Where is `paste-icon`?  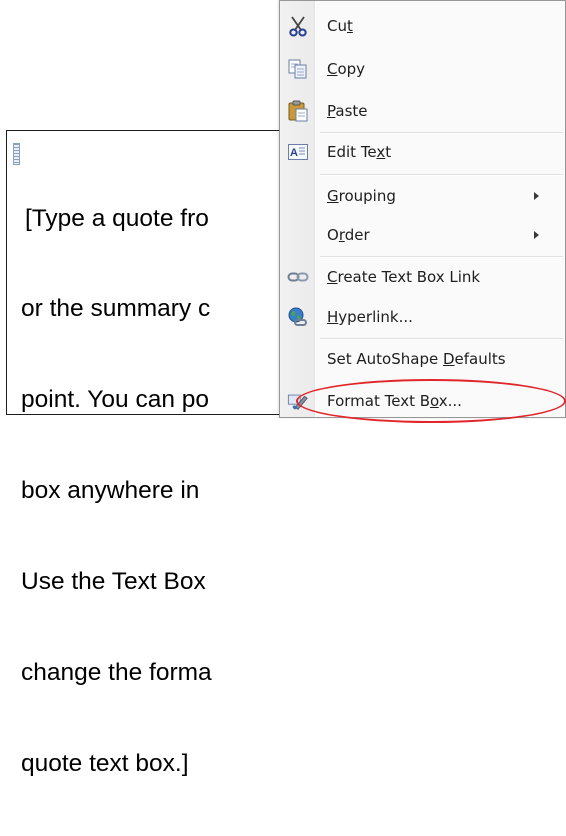 paste-icon is located at coordinates (298, 111).